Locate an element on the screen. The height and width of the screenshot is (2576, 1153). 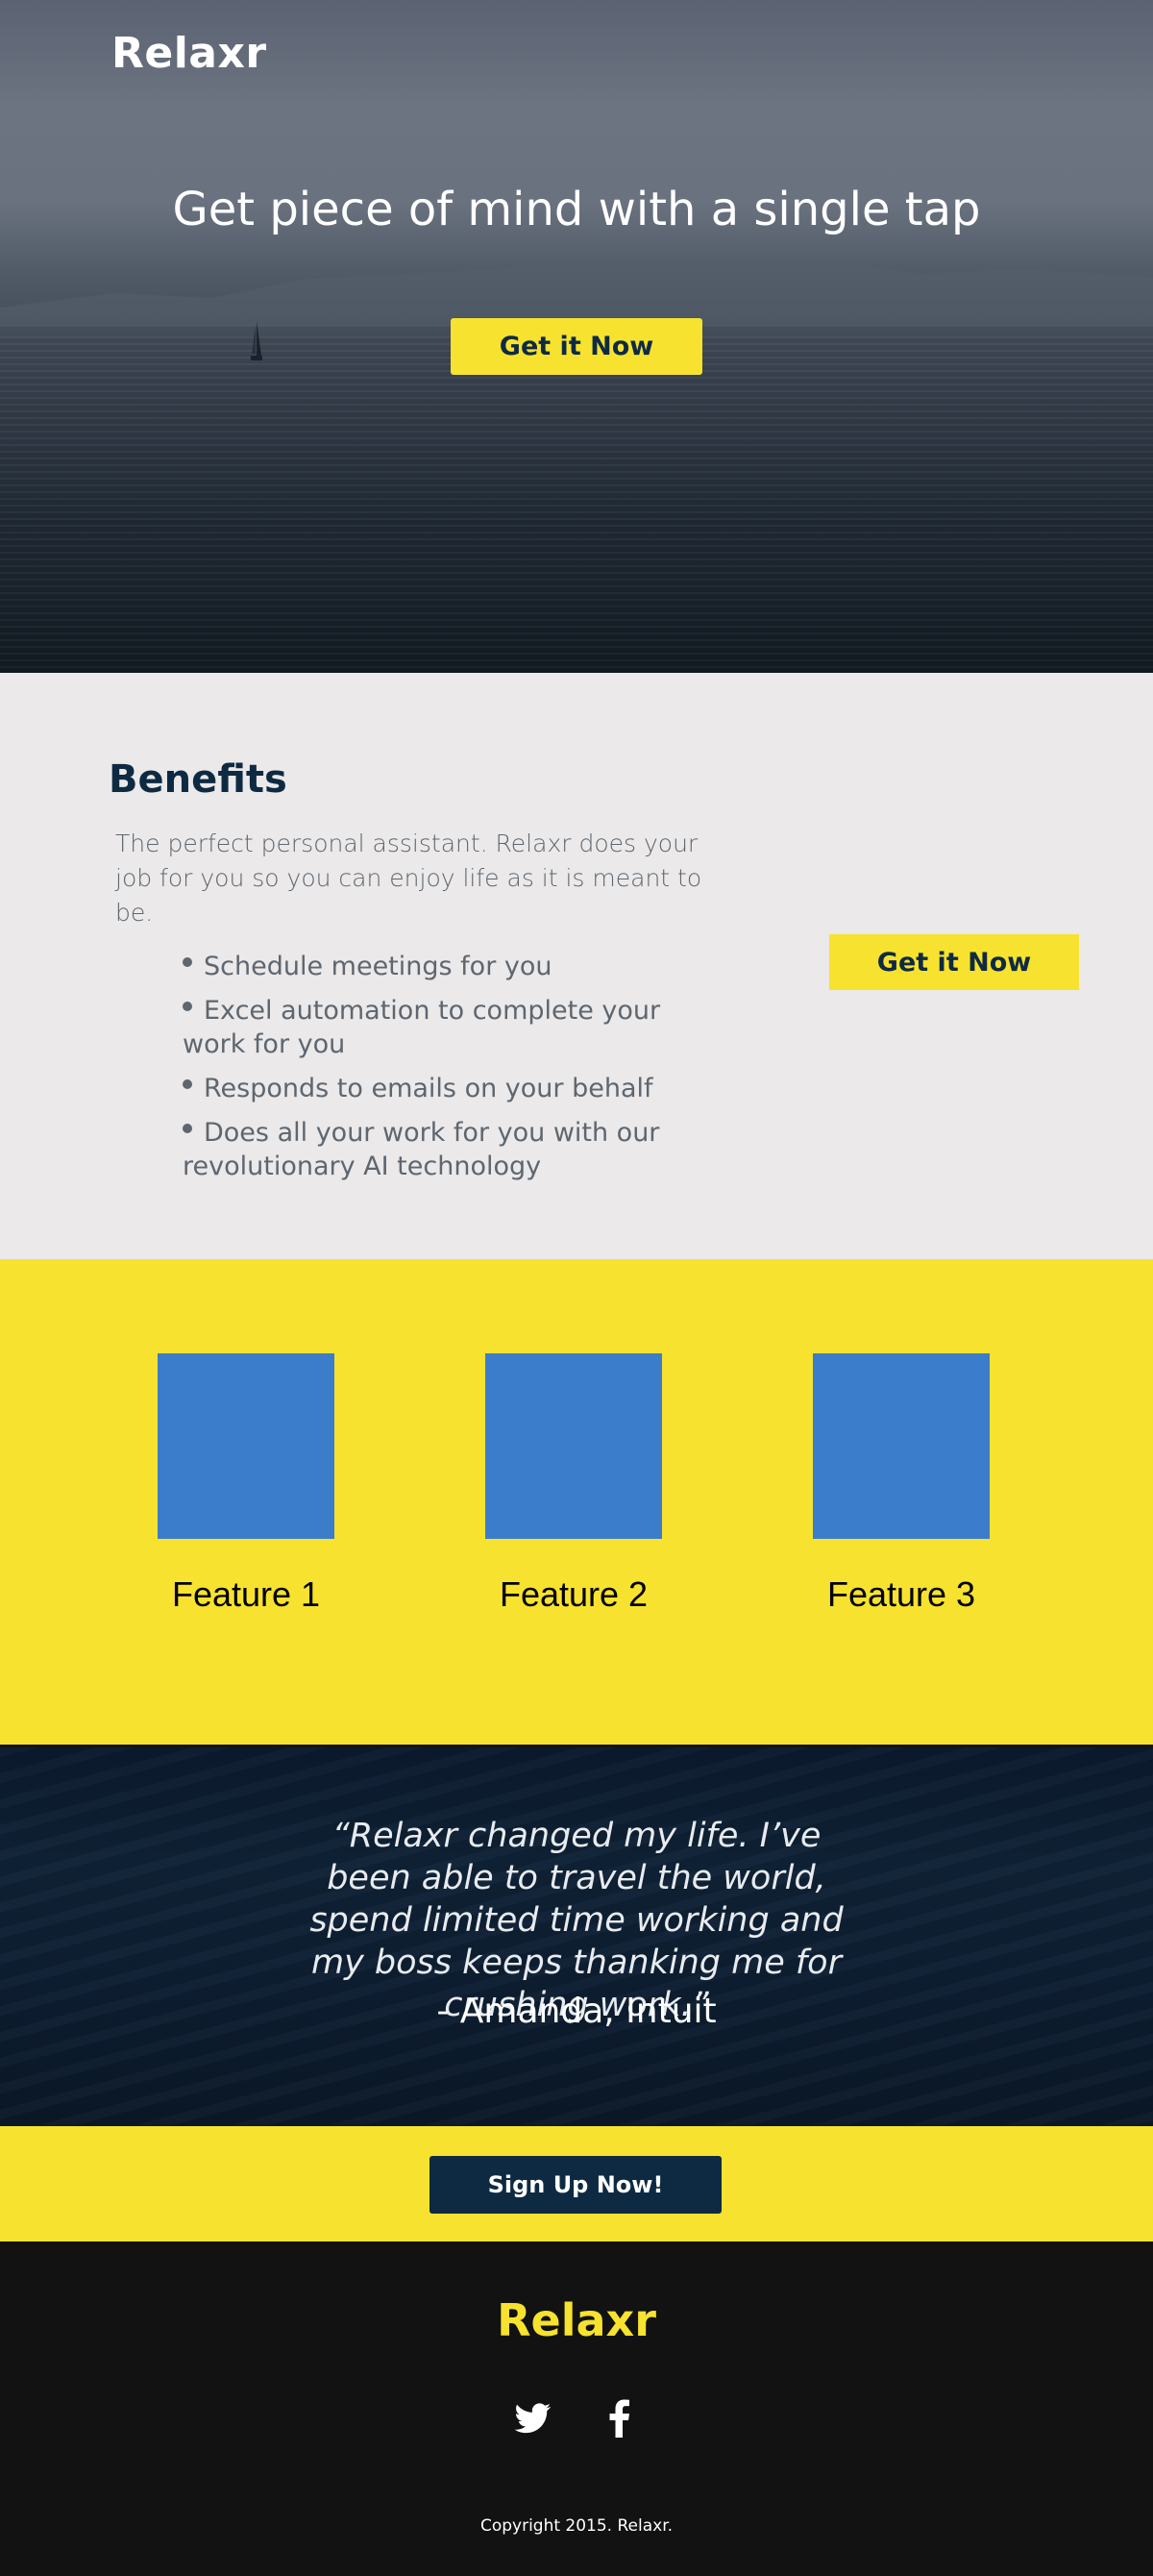
feature-label: Feature 3 is located at coordinates (901, 1594).